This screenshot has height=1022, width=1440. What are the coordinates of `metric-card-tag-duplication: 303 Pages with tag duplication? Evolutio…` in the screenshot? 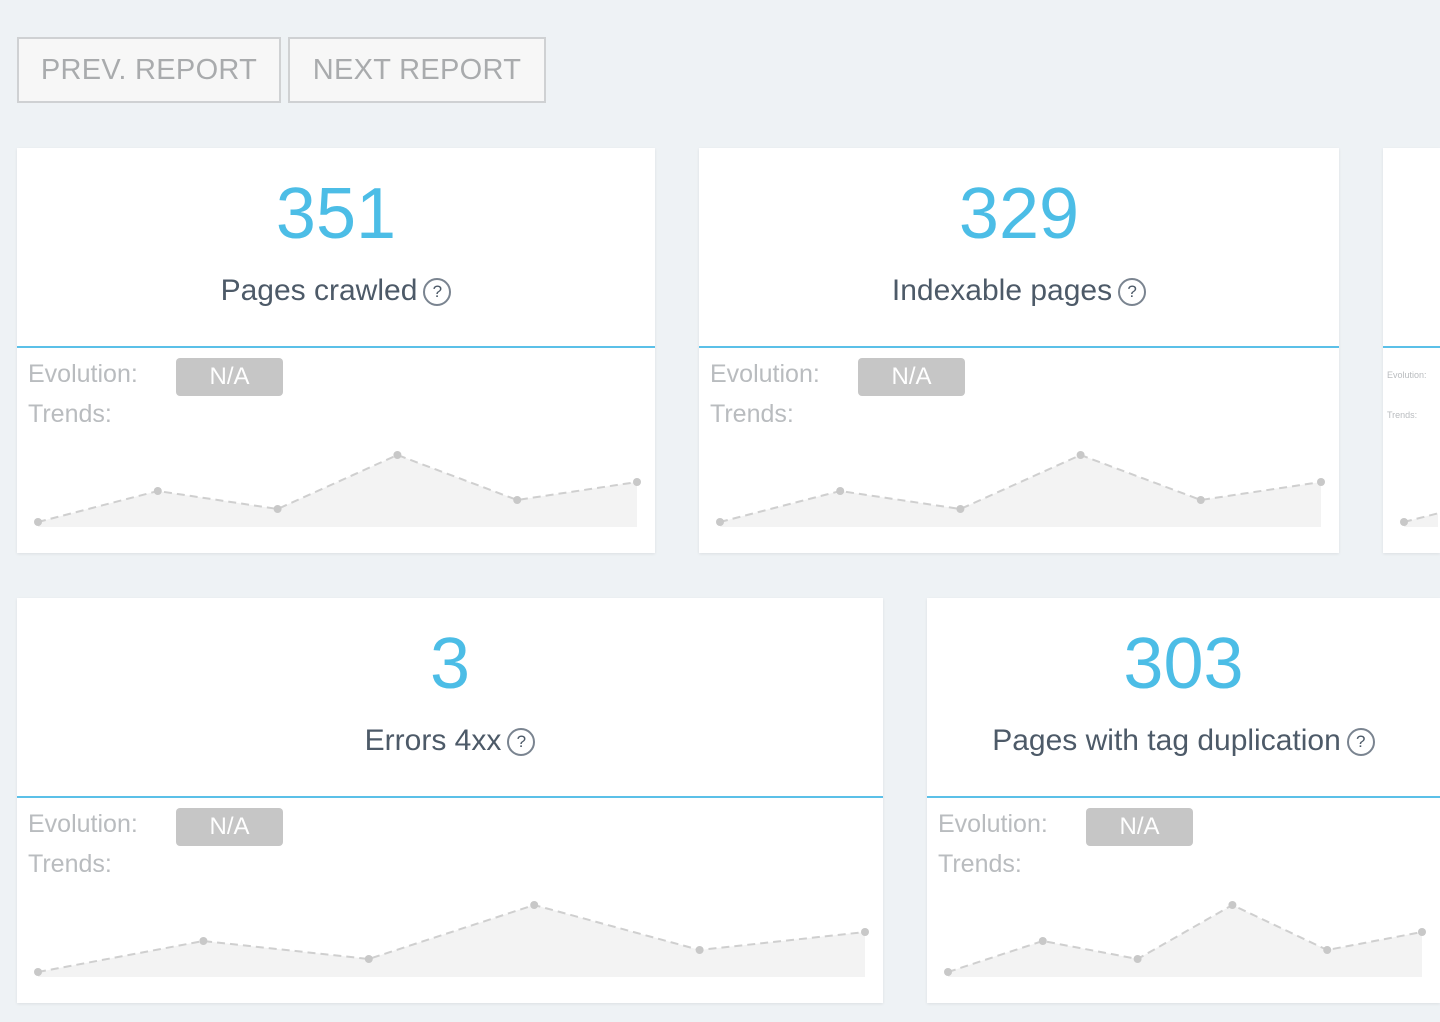 It's located at (1183, 800).